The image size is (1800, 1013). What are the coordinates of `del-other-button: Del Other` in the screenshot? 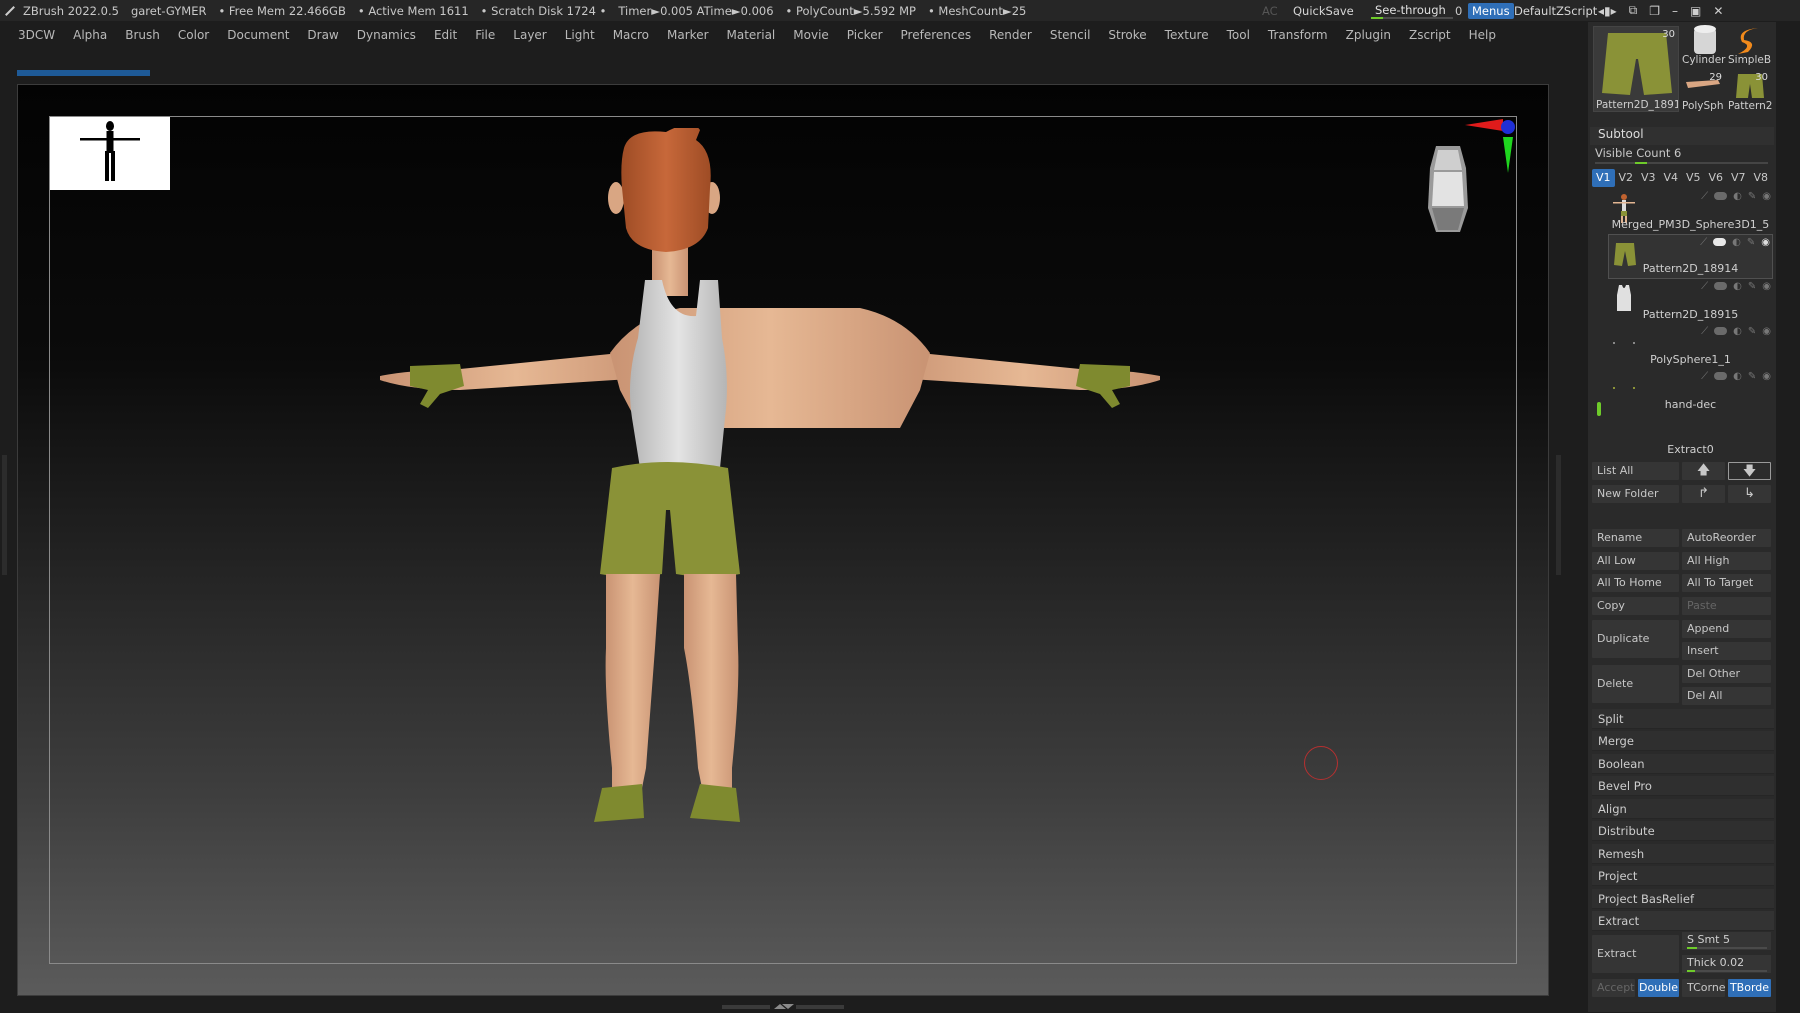 It's located at (1726, 674).